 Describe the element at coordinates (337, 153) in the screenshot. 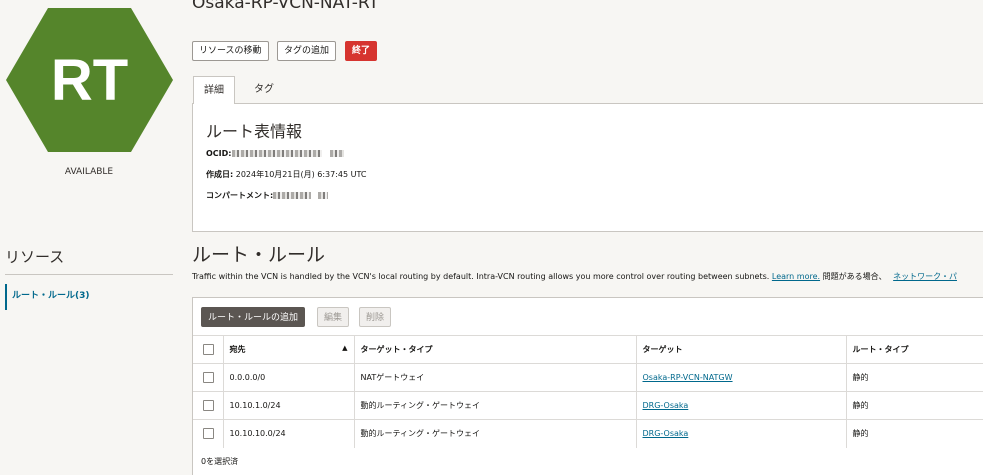

I see `ocid-redacted-suffix` at that location.